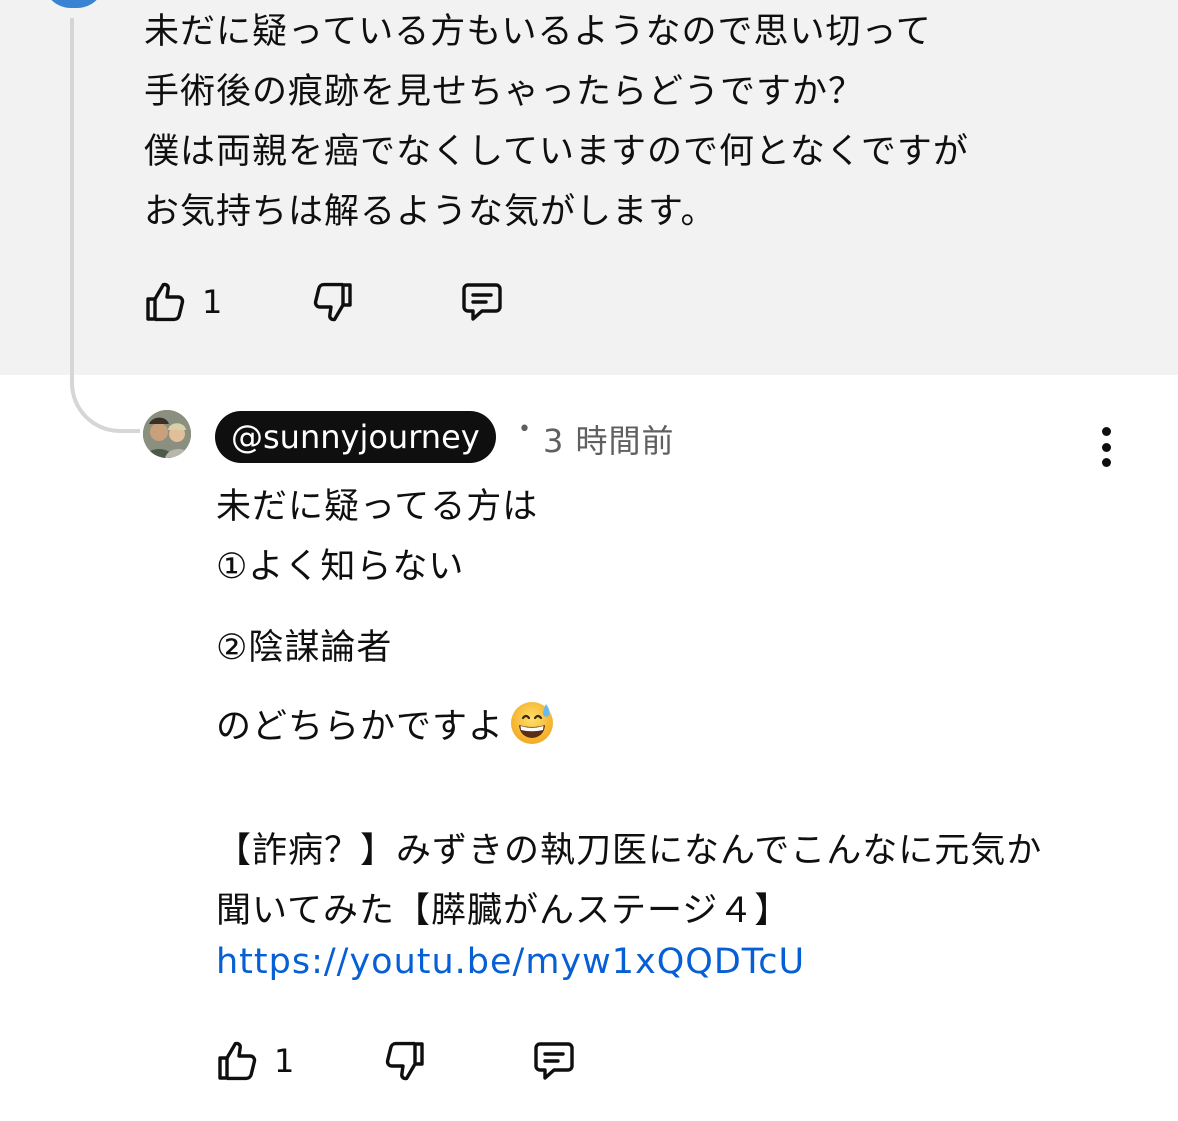 This screenshot has width=1178, height=1121. Describe the element at coordinates (72, 196) in the screenshot. I see `thread-line` at that location.